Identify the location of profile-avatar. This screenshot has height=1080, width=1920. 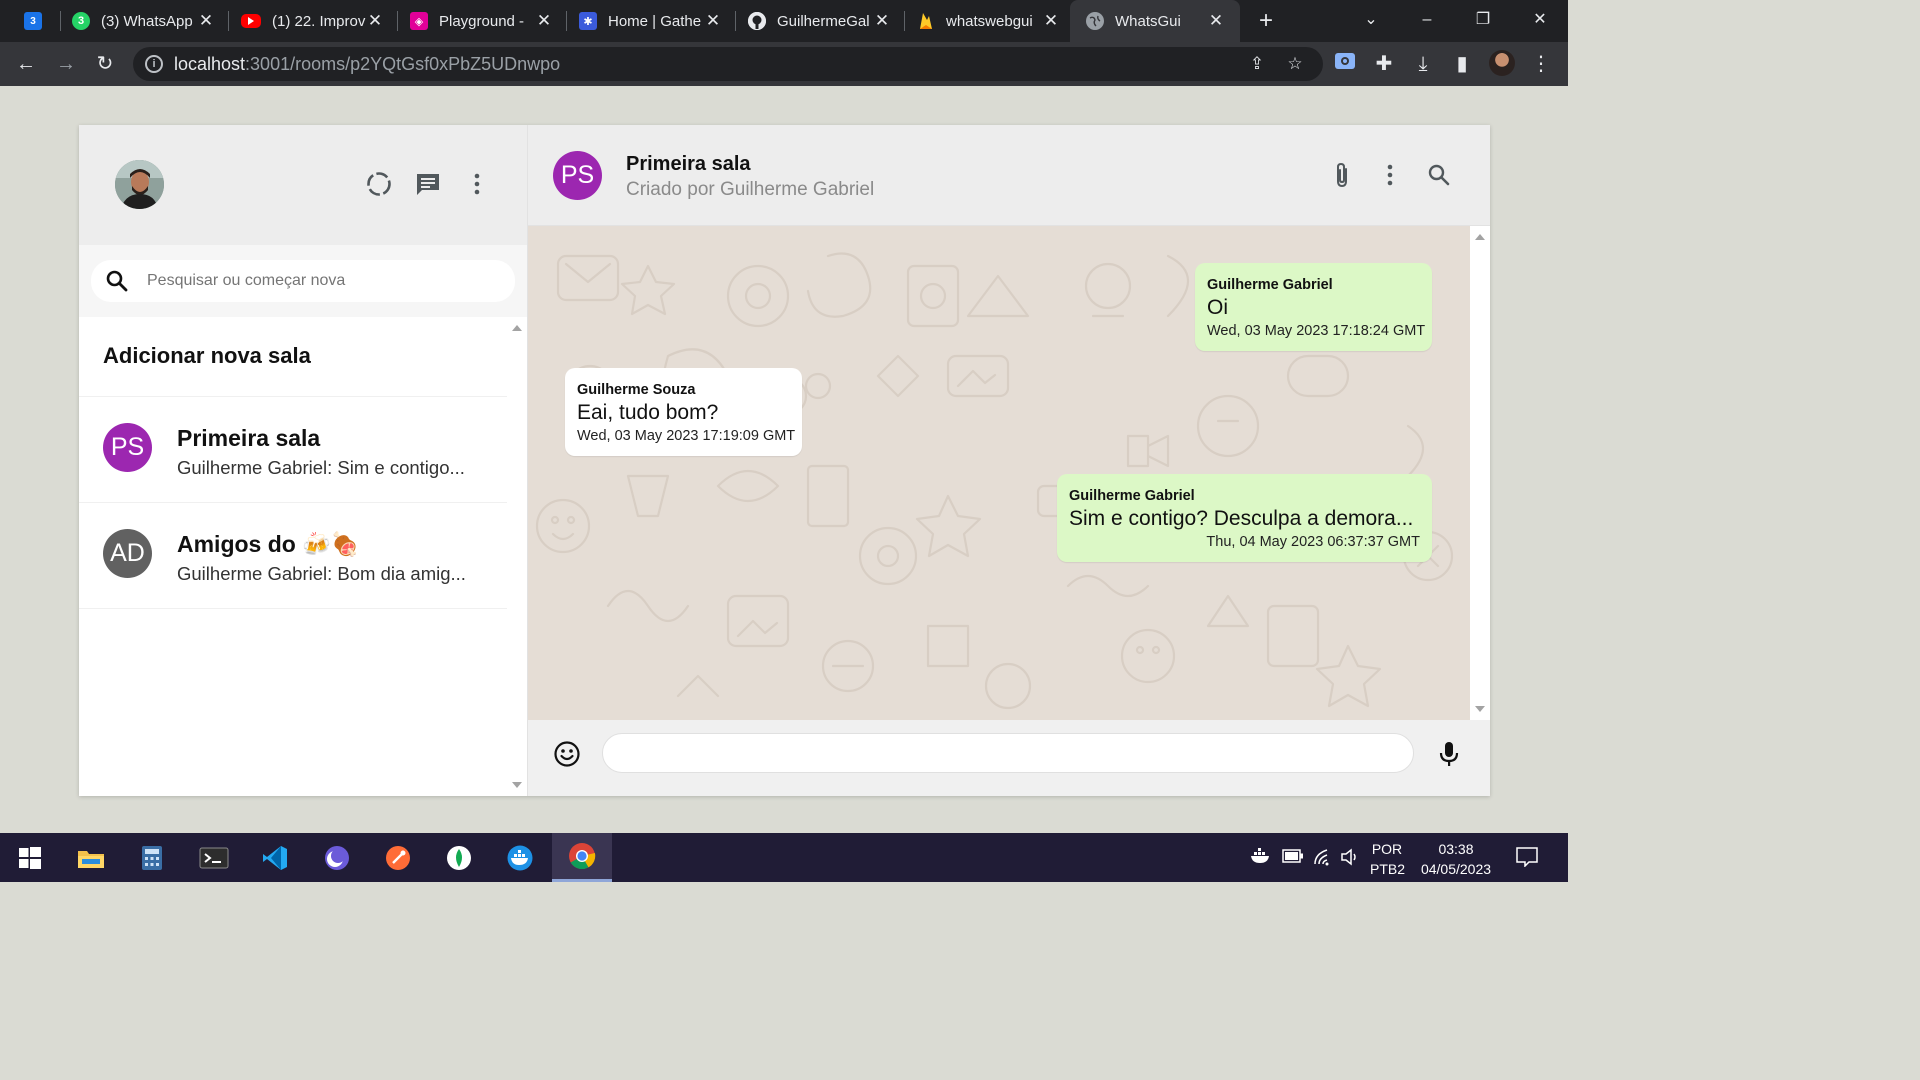
(1502, 63).